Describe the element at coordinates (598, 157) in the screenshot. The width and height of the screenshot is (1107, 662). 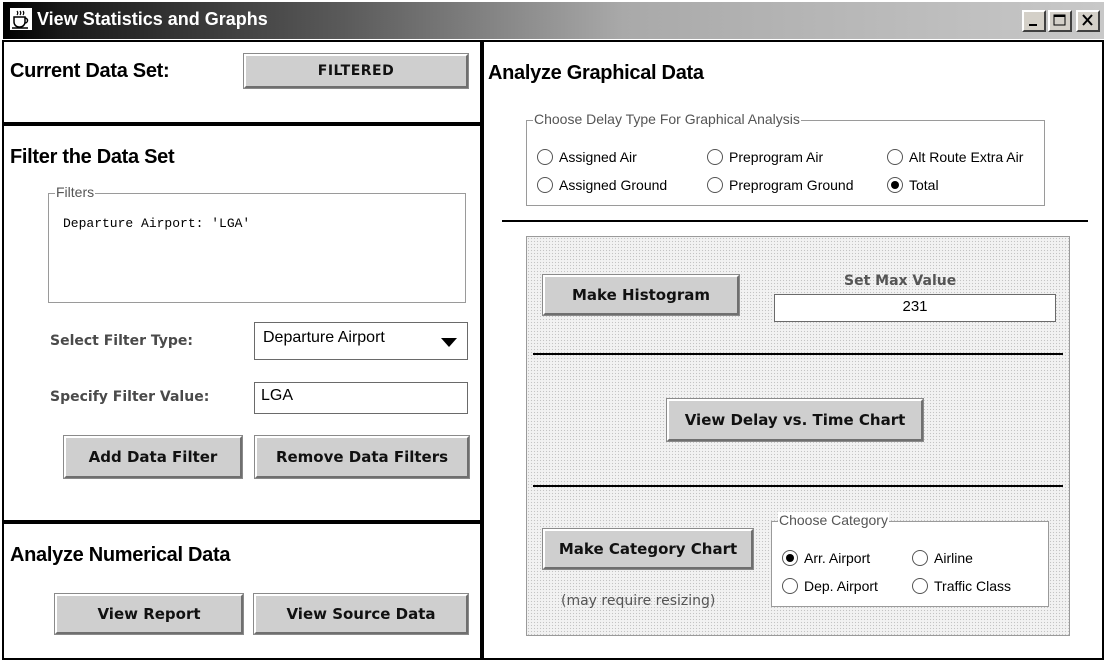
I see `radio-label: Assigned Air` at that location.